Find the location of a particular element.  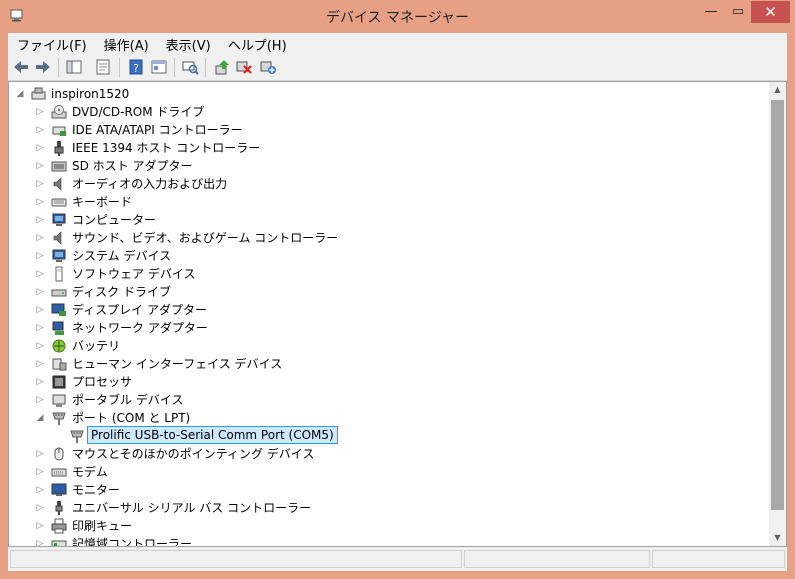

root-icon is located at coordinates (39, 94).